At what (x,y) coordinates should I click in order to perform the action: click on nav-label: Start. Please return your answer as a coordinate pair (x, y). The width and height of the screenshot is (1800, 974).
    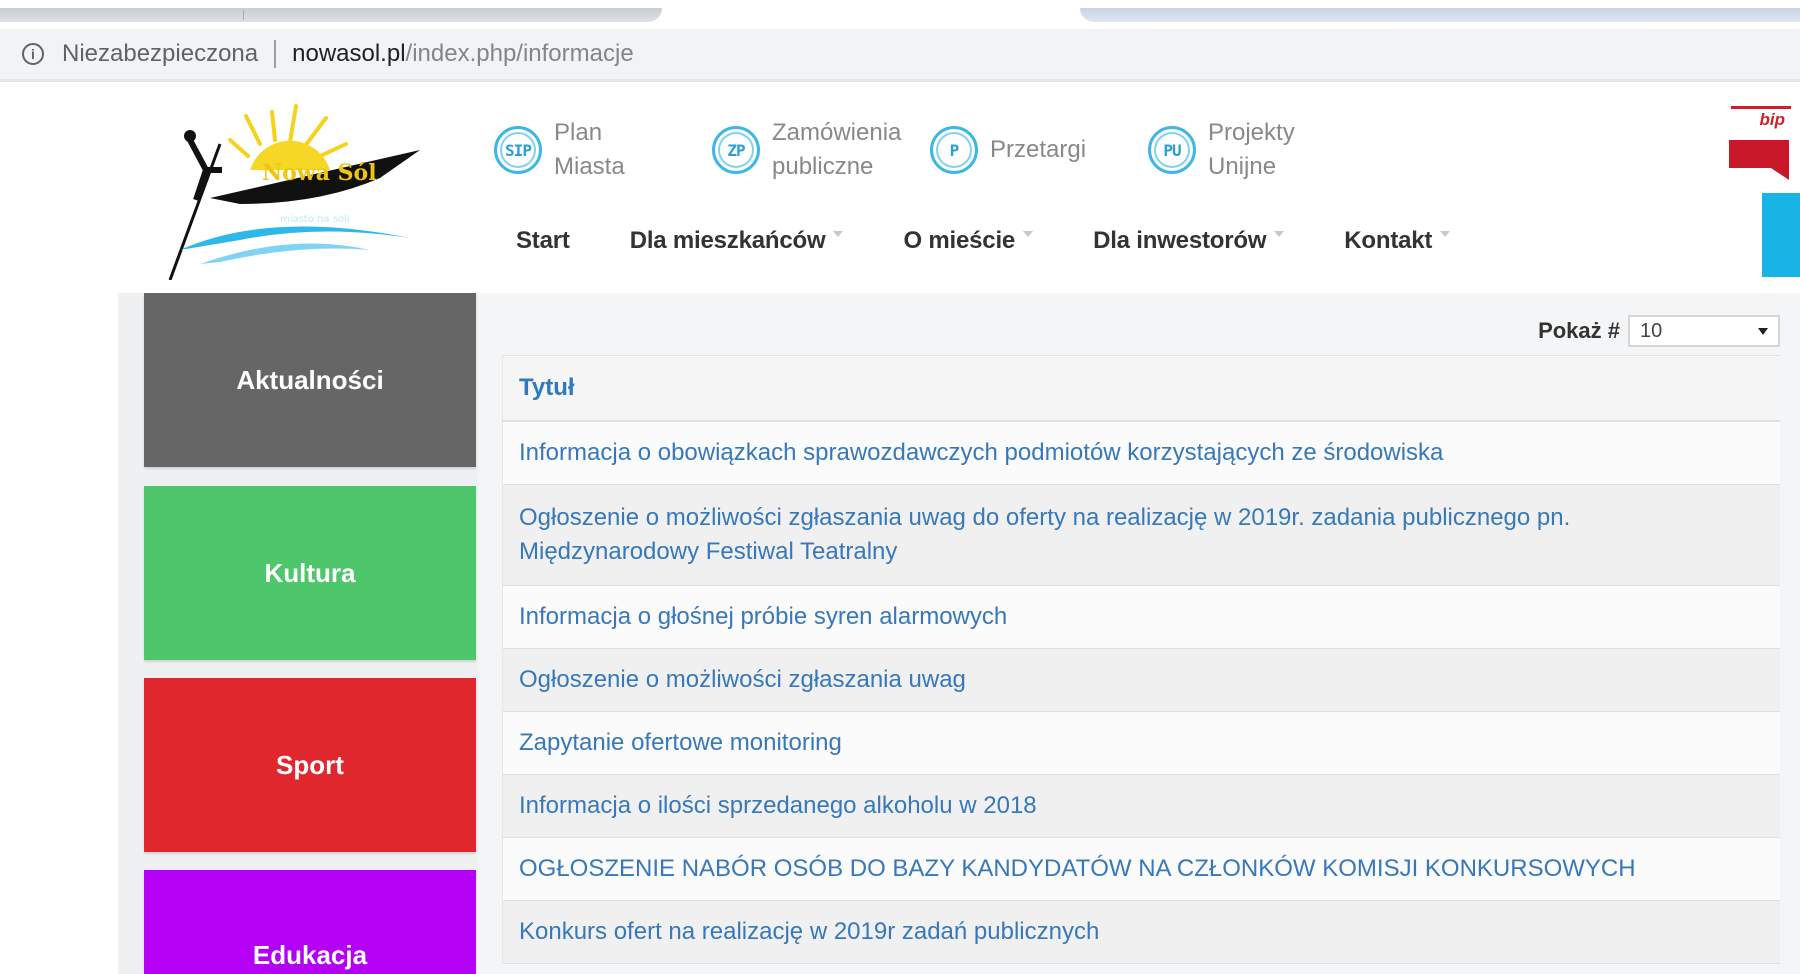
    Looking at the image, I should click on (543, 240).